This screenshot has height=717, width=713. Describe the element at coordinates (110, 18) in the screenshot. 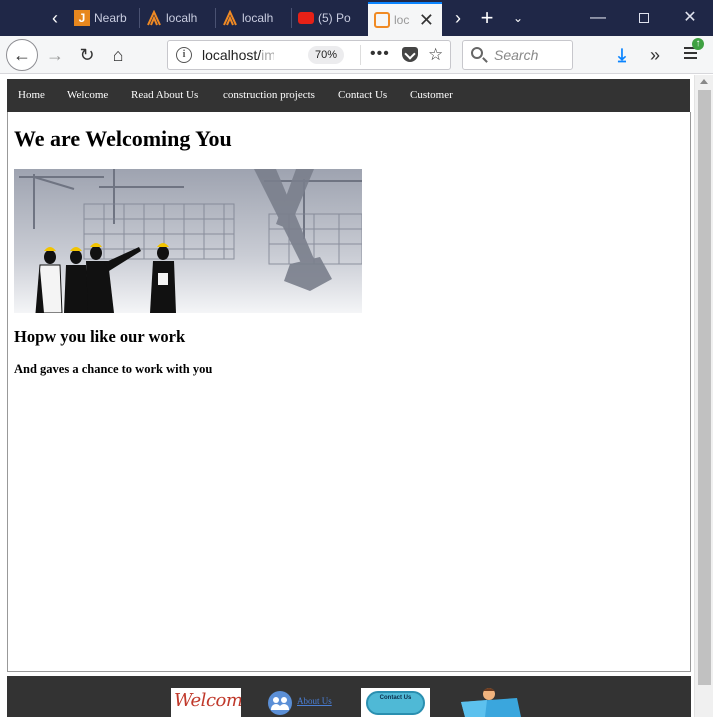

I see `tab-label: Nearb` at that location.